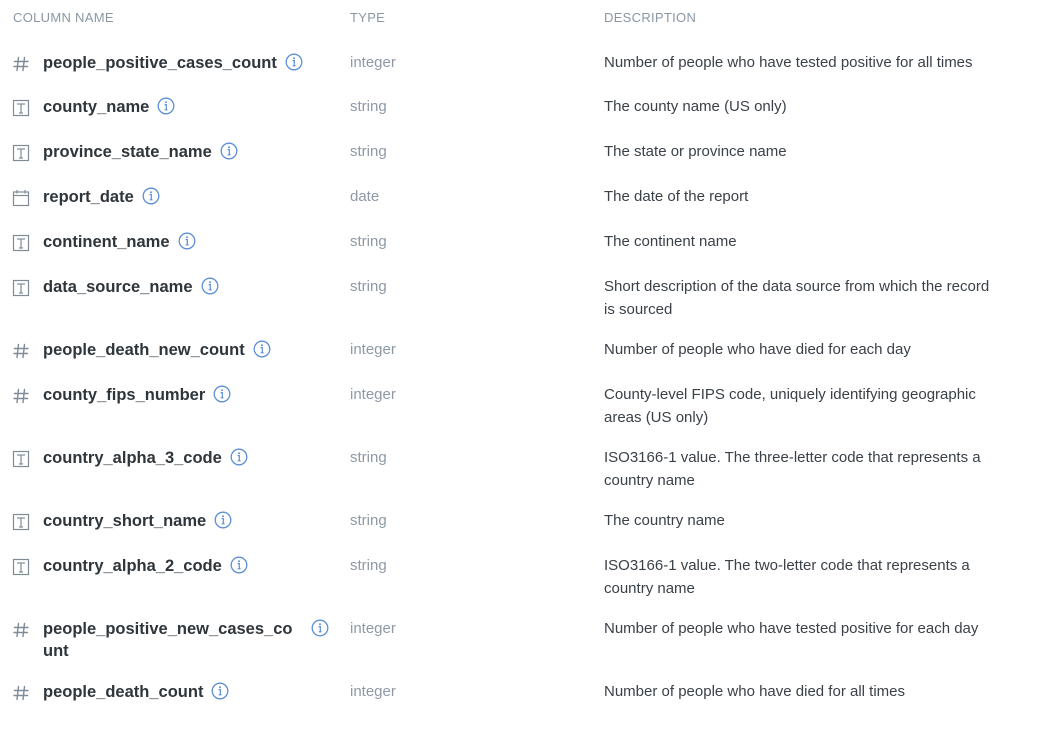  Describe the element at coordinates (132, 566) in the screenshot. I see `column-name-text: country_alpha_2_code` at that location.